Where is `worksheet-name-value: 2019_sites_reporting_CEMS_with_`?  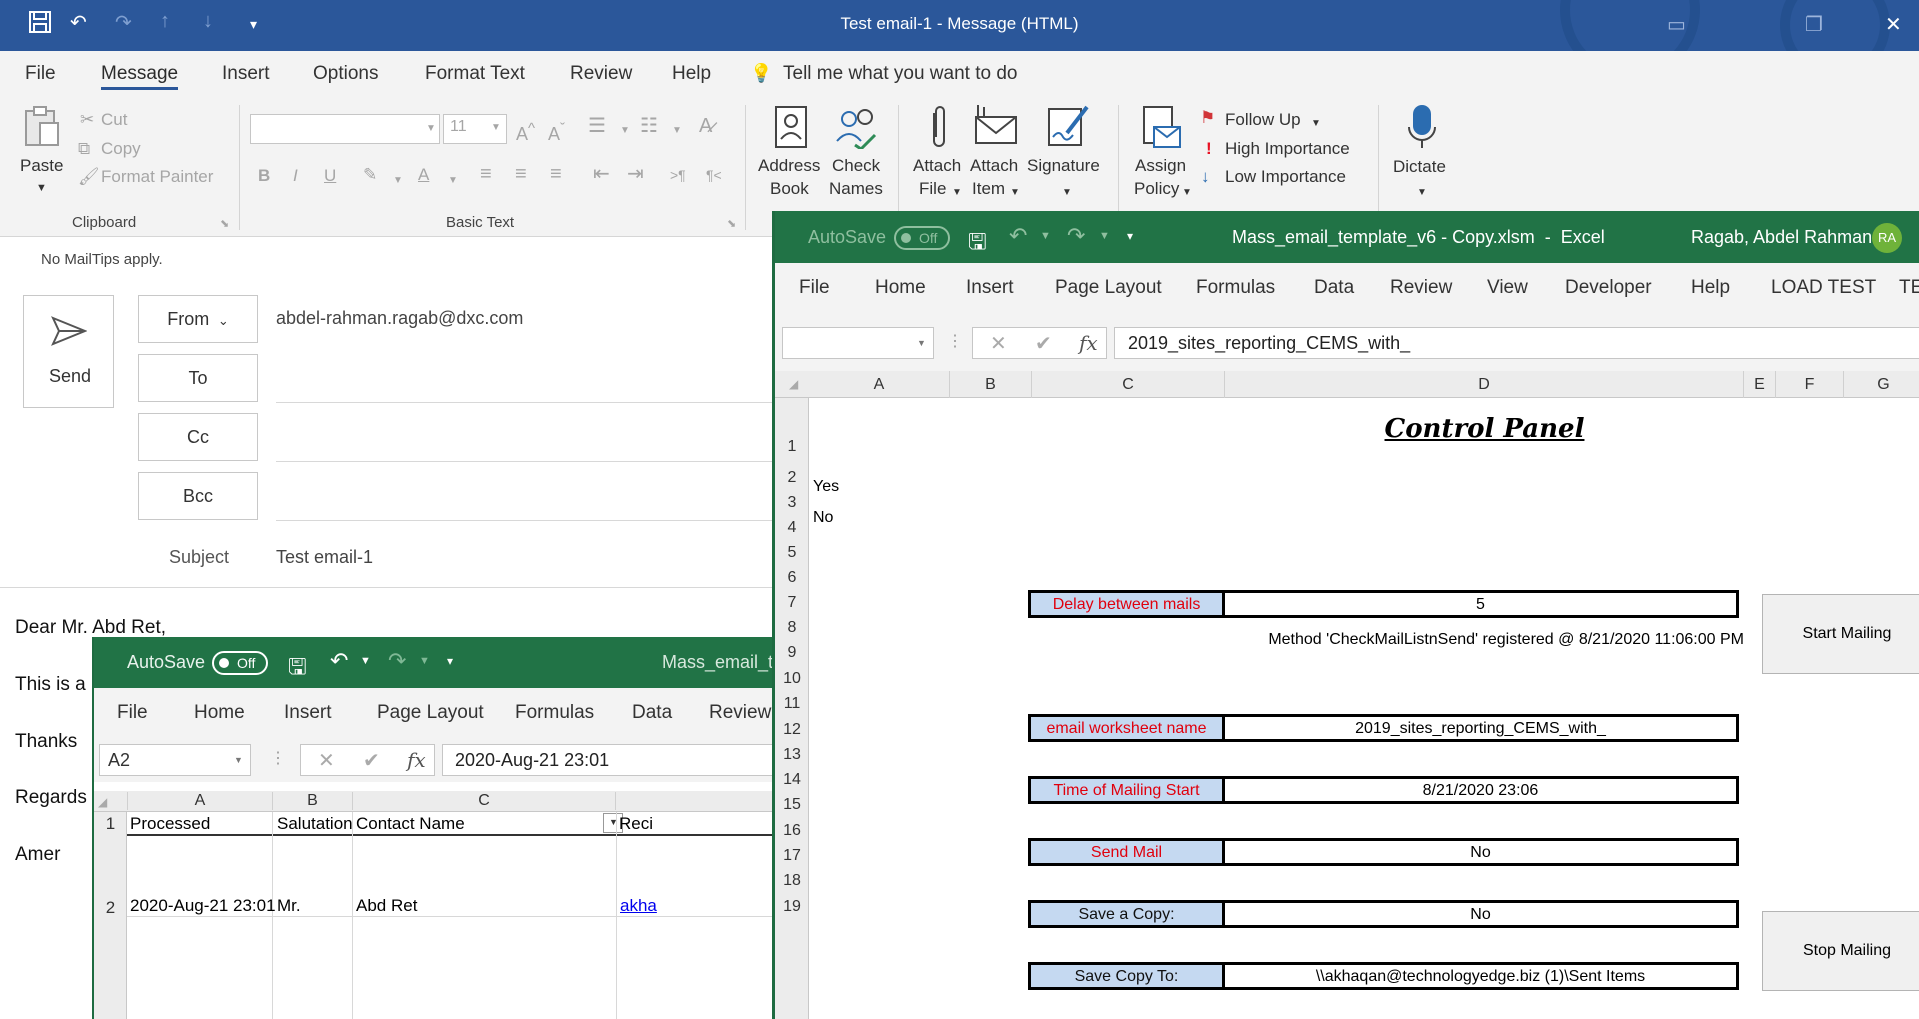 worksheet-name-value: 2019_sites_reporting_CEMS_with_ is located at coordinates (1480, 728).